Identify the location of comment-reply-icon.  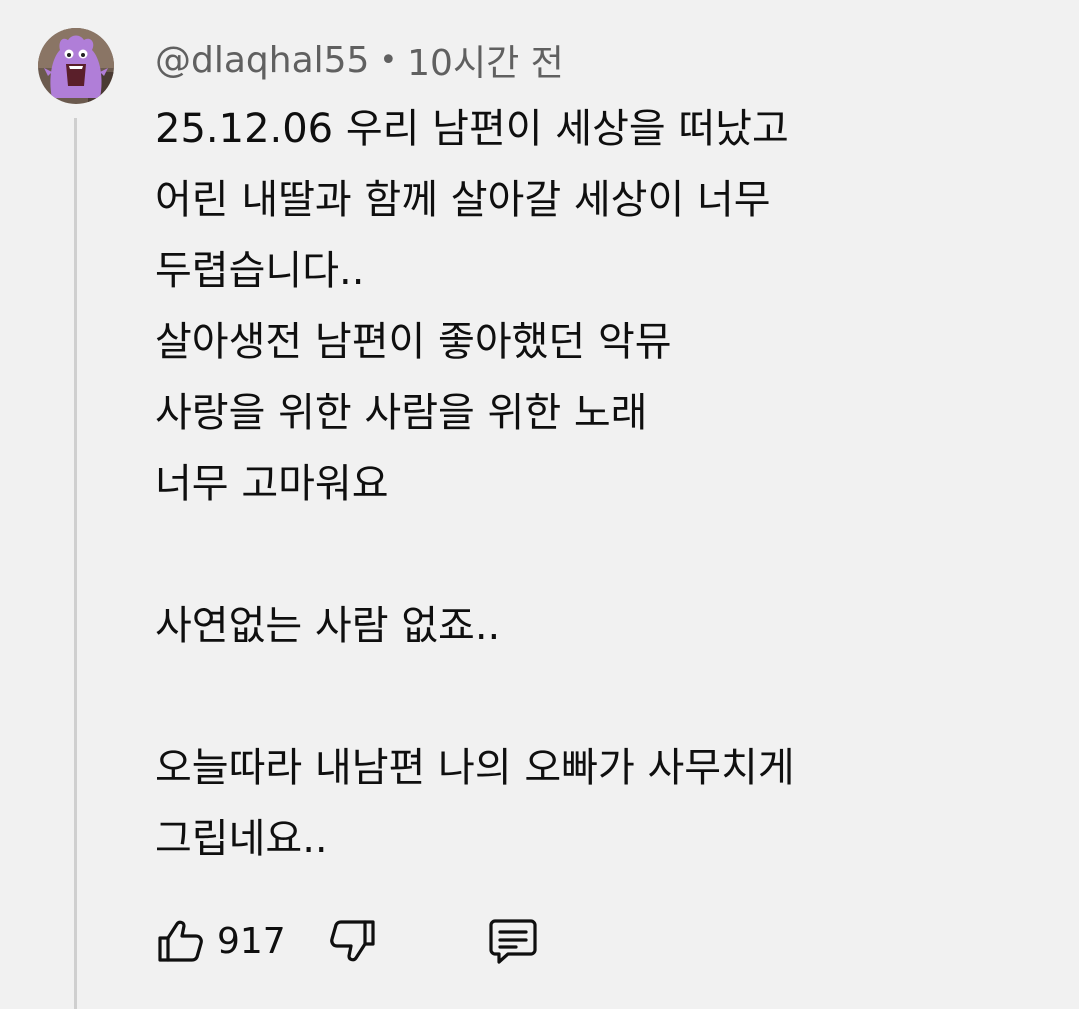
(513, 941).